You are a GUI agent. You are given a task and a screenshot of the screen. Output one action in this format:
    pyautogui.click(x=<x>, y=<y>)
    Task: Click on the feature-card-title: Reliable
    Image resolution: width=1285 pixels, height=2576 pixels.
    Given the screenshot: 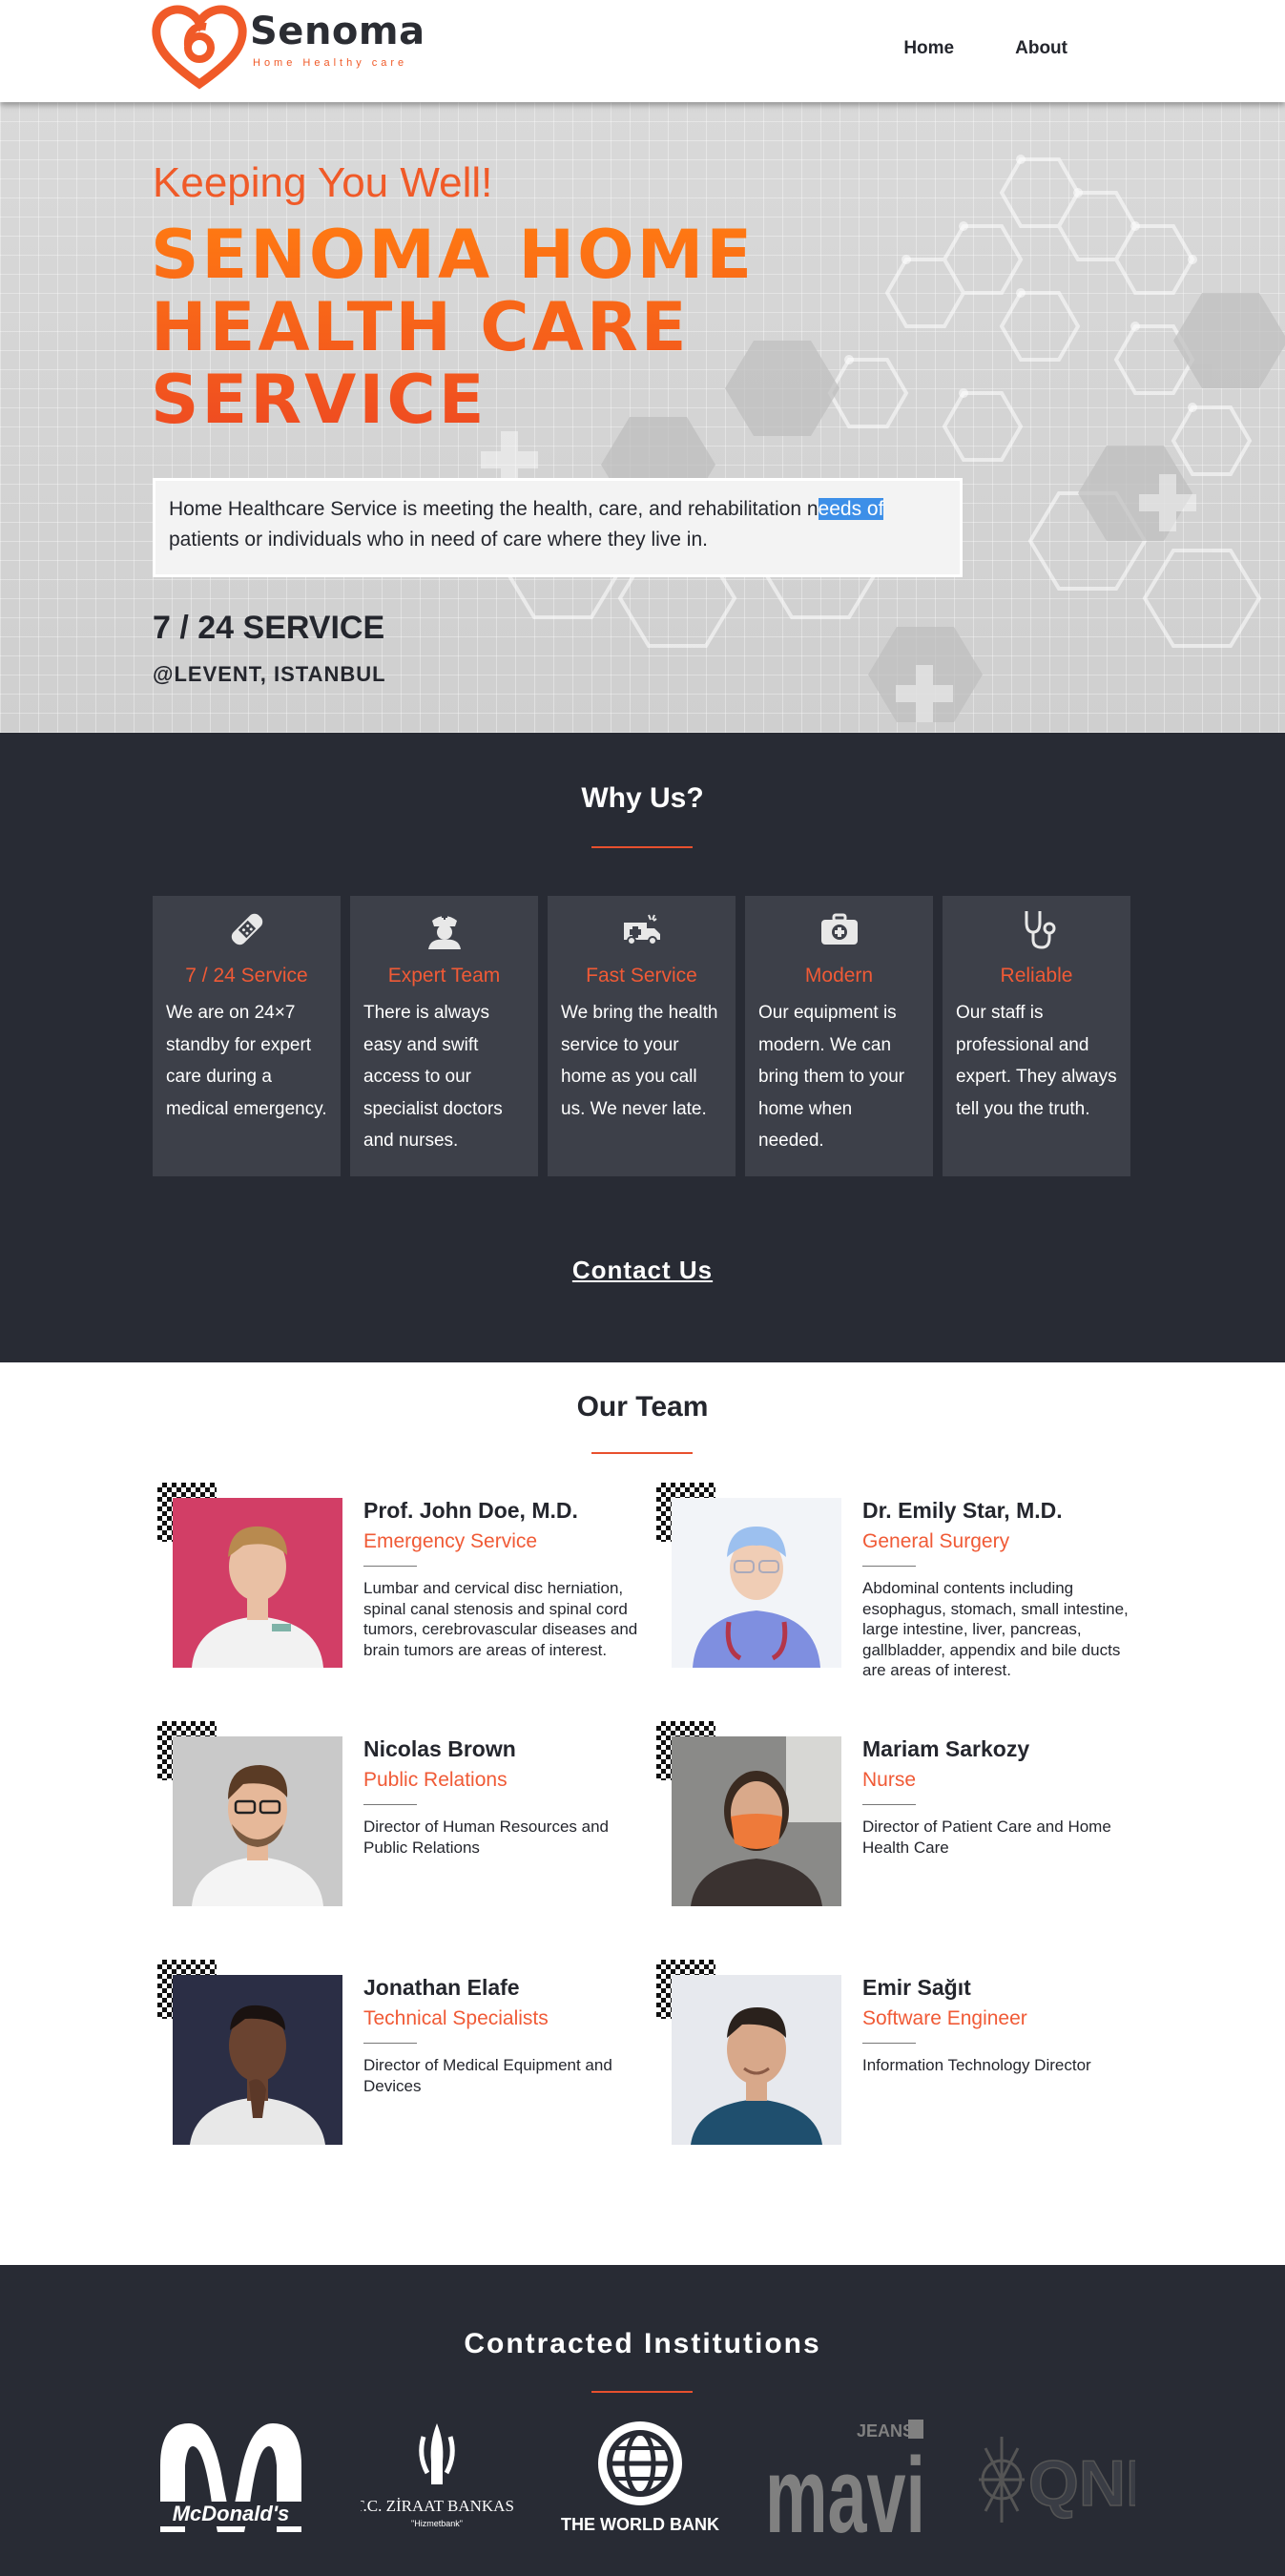 What is the action you would take?
    pyautogui.click(x=1036, y=976)
    